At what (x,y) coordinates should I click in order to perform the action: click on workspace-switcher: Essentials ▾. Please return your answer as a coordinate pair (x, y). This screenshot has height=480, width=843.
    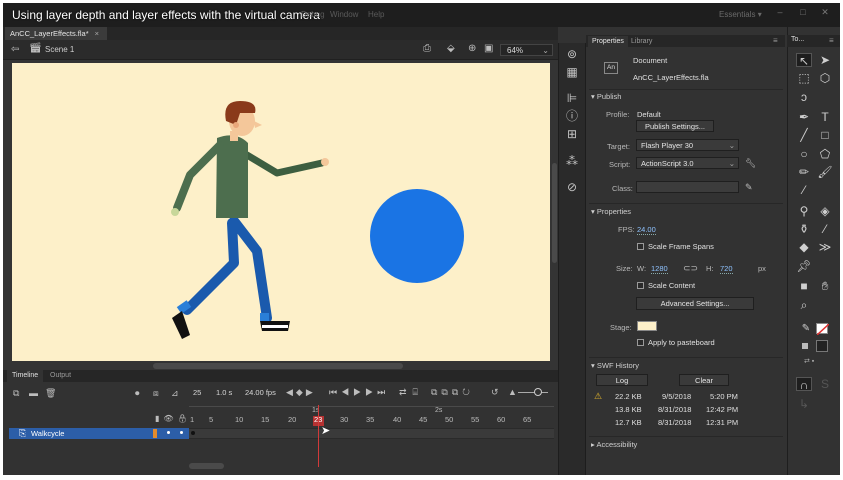
    Looking at the image, I should click on (740, 14).